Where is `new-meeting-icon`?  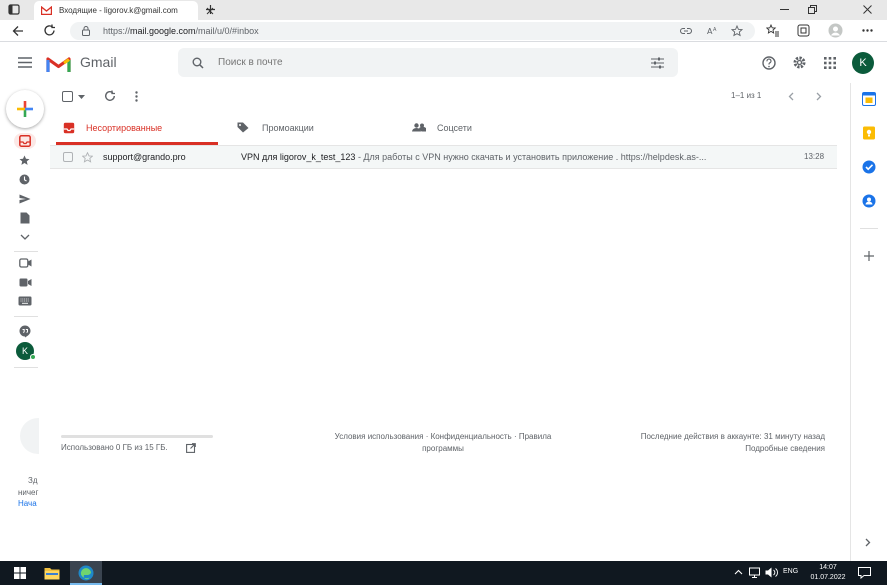
new-meeting-icon is located at coordinates (25, 263).